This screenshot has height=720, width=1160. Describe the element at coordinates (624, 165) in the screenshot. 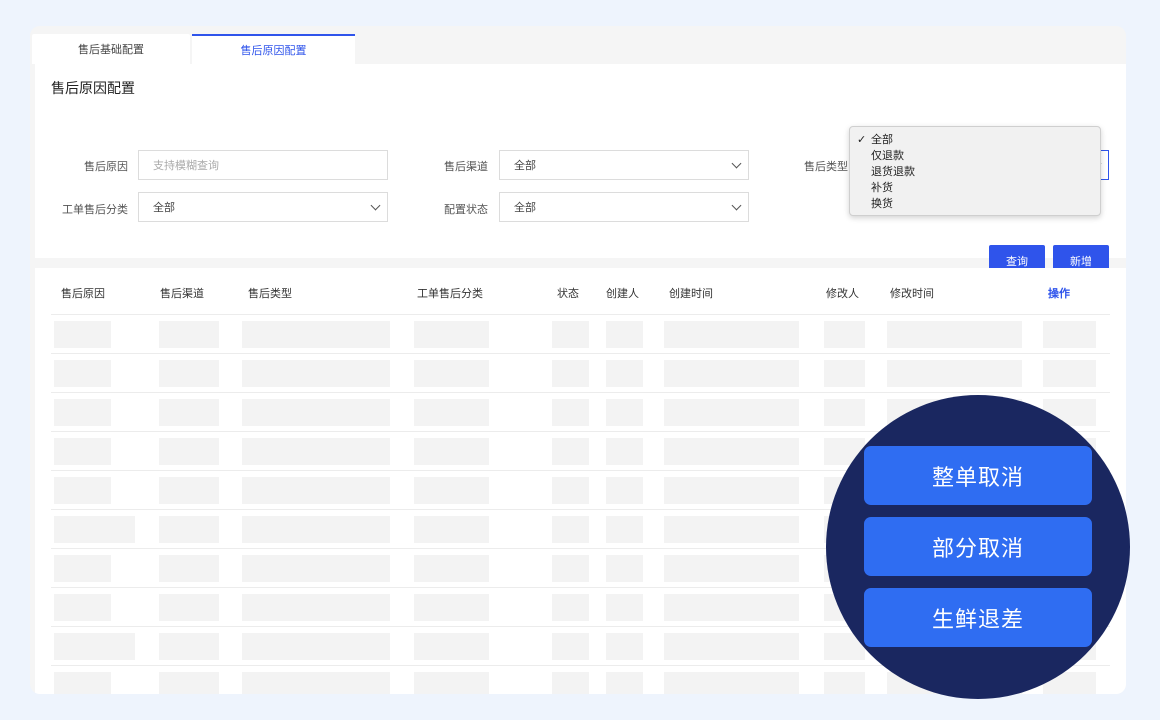

I see `channel-select: 全部` at that location.